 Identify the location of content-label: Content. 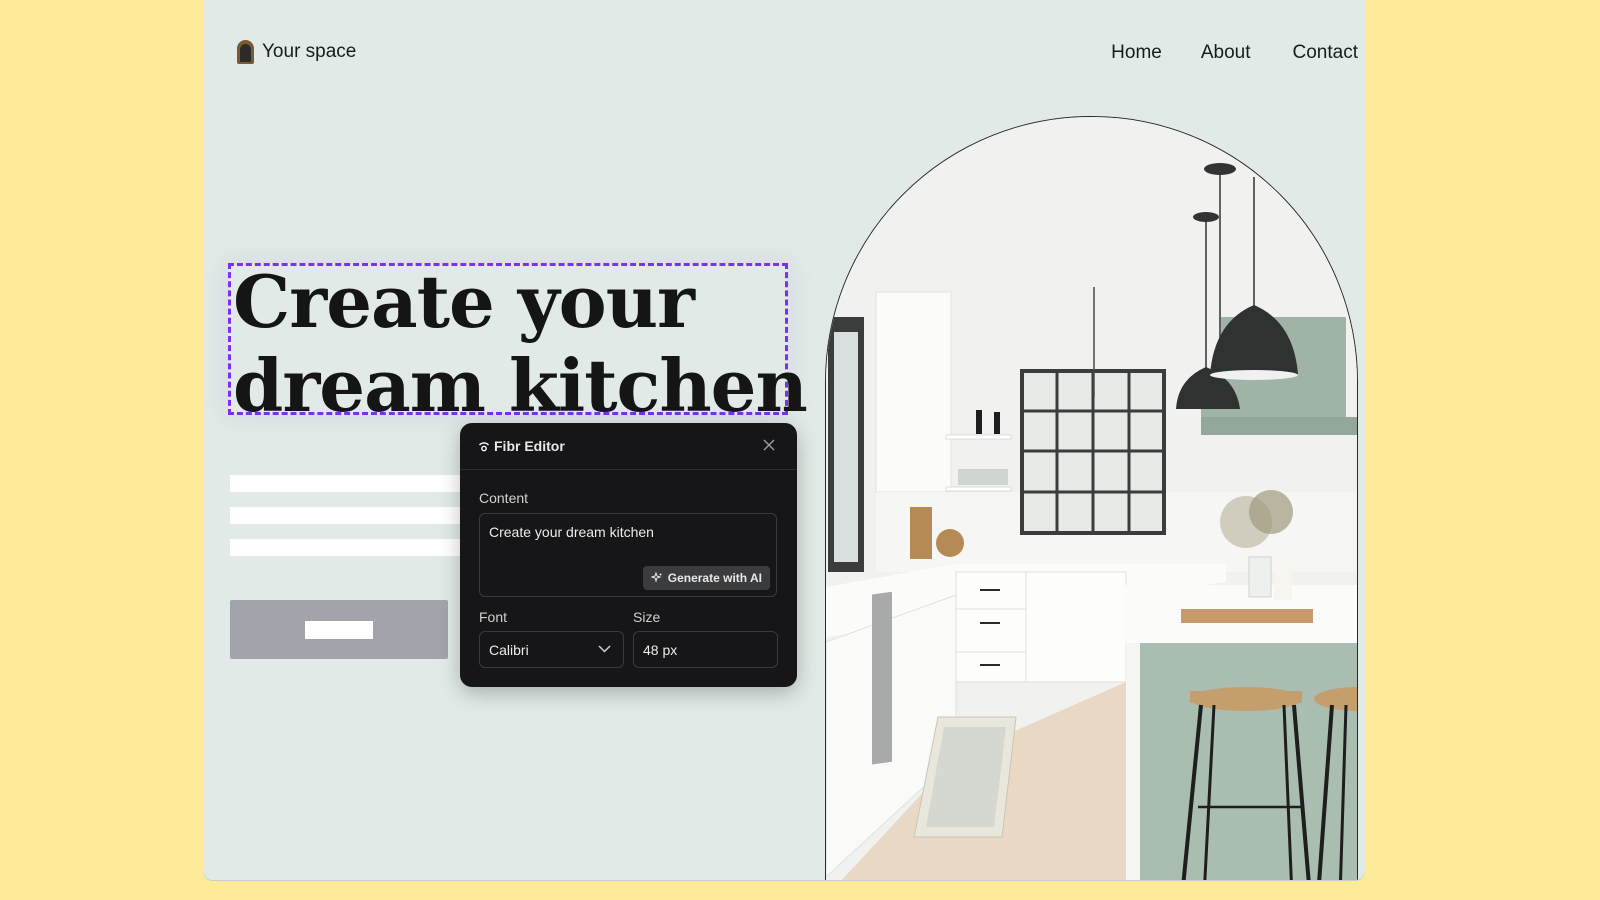
(504, 498).